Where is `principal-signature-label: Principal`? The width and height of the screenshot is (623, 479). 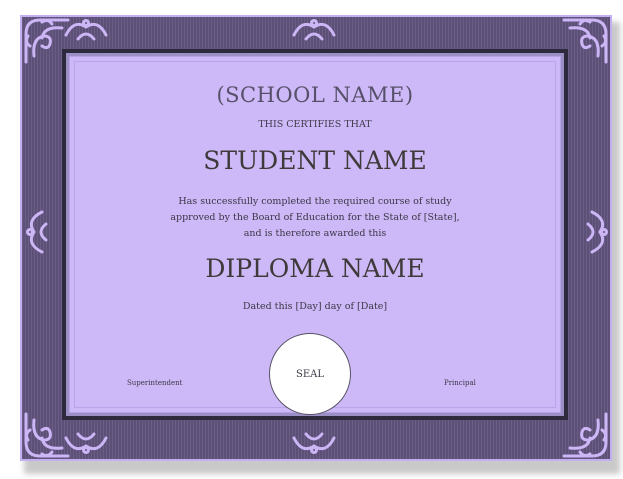 principal-signature-label: Principal is located at coordinates (460, 383).